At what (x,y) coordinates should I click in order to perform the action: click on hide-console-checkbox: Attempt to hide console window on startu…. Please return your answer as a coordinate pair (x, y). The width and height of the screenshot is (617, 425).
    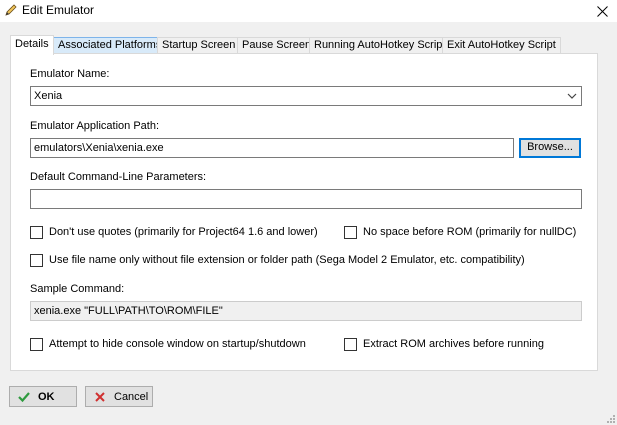
    Looking at the image, I should click on (168, 344).